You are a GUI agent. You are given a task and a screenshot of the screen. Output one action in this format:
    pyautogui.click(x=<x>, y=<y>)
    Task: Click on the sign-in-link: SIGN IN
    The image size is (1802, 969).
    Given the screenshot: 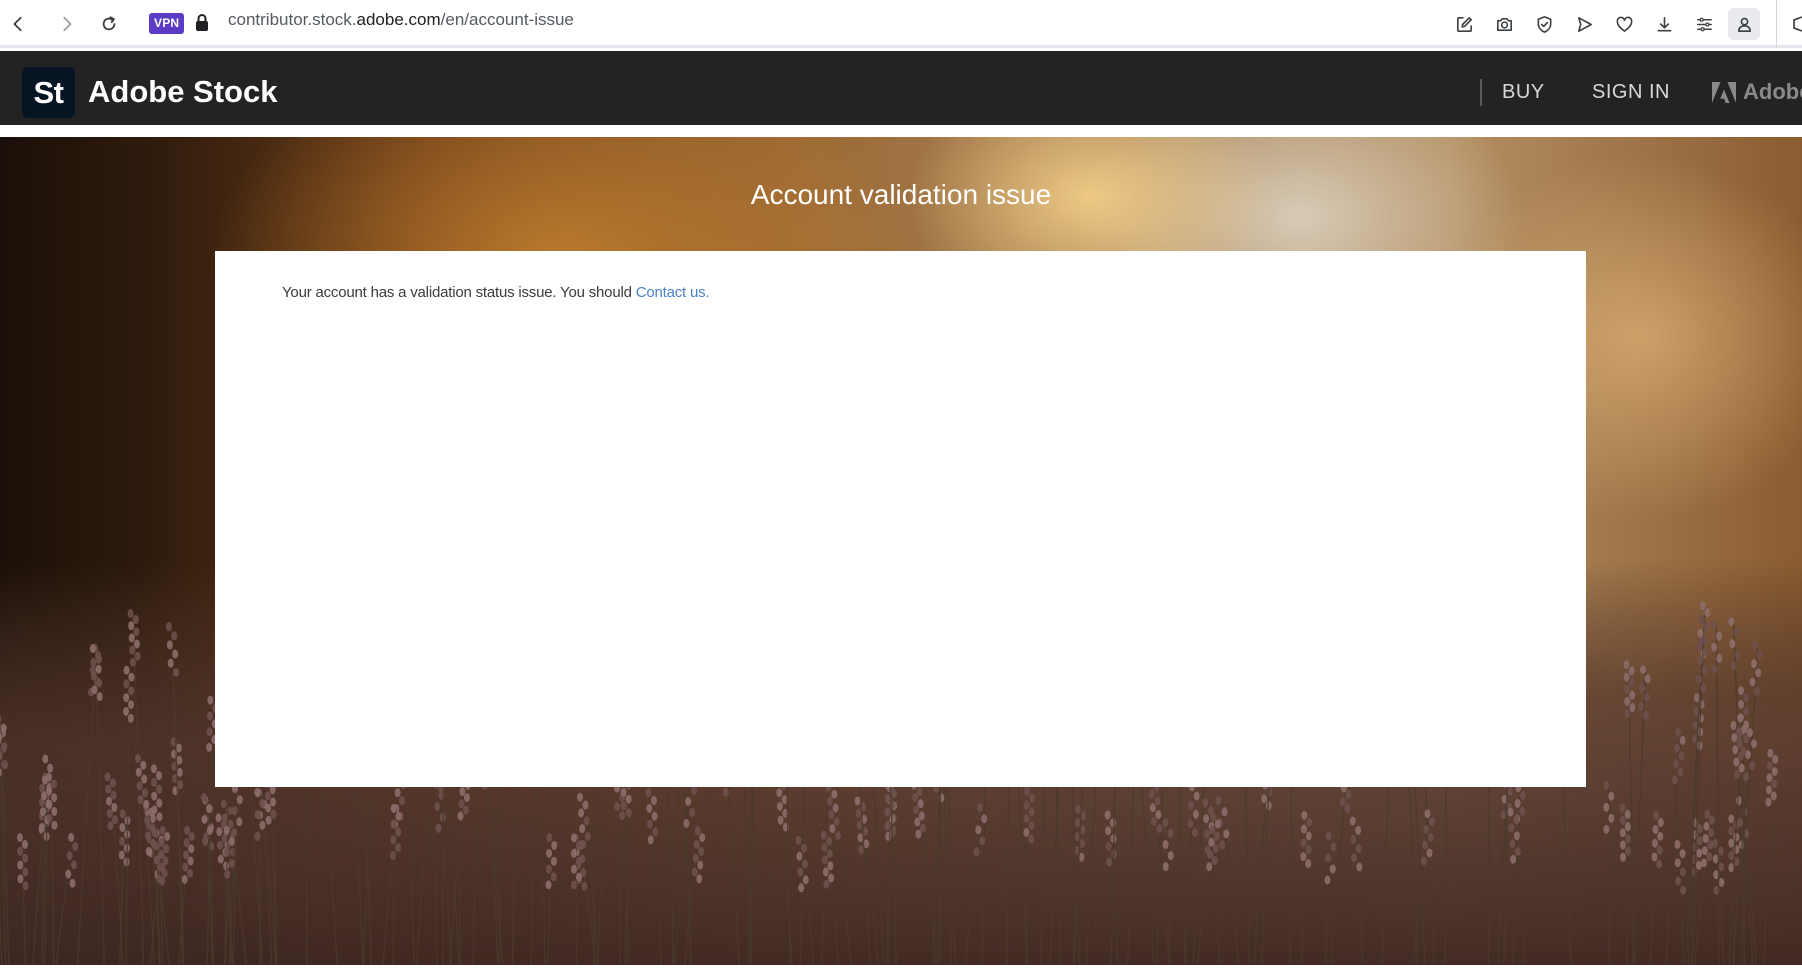 What is the action you would take?
    pyautogui.click(x=1631, y=92)
    